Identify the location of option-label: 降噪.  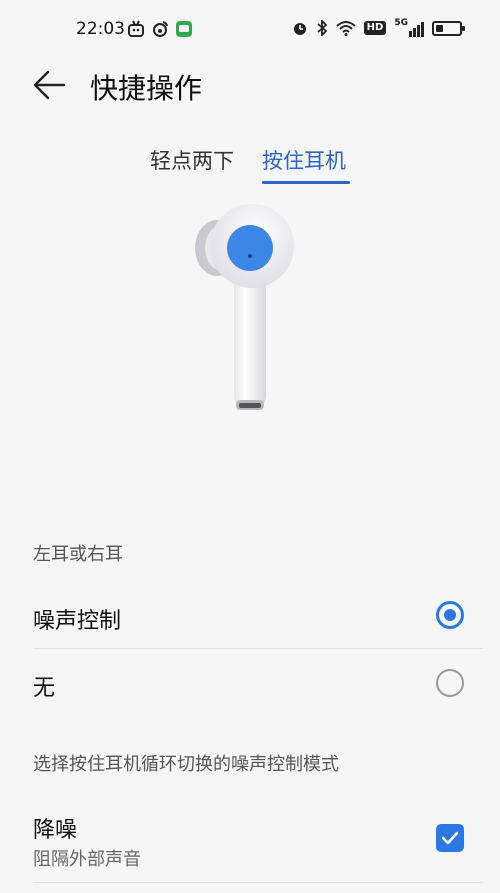
(55, 830).